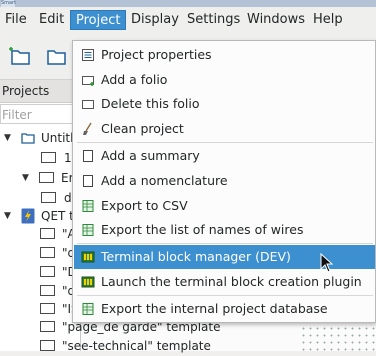  I want to click on menu-windows: Windows, so click(276, 20).